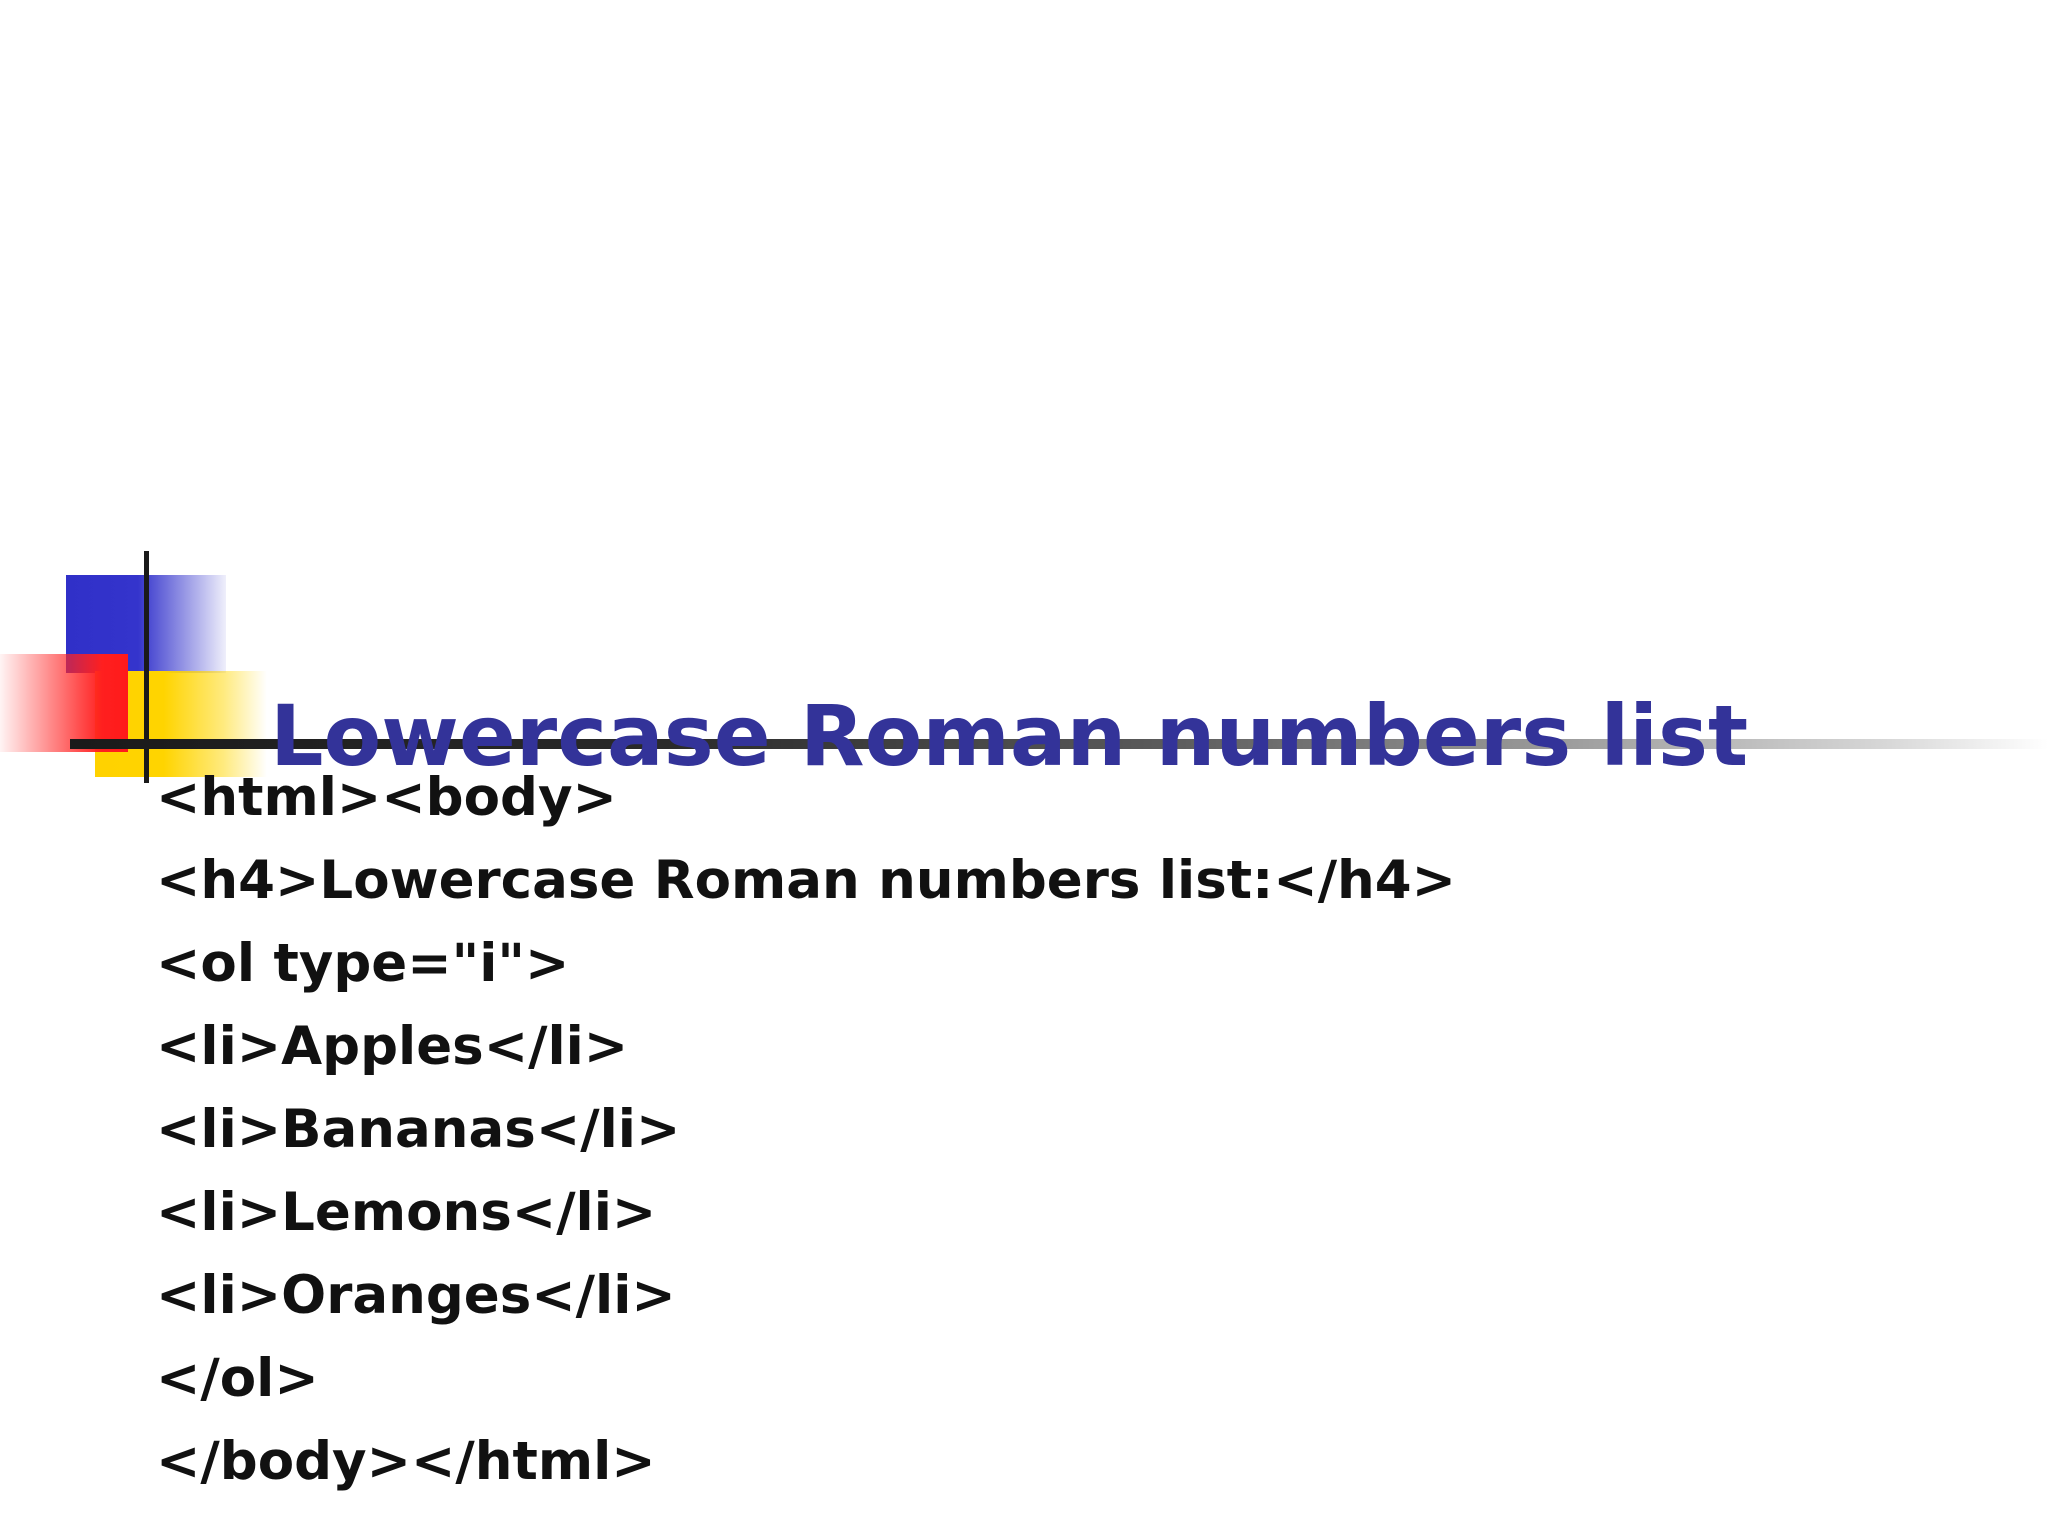 The width and height of the screenshot is (2048, 1536). What do you see at coordinates (806, 880) in the screenshot?
I see `code-line: <h4>Lowercase Roman numbers list:</h4>` at bounding box center [806, 880].